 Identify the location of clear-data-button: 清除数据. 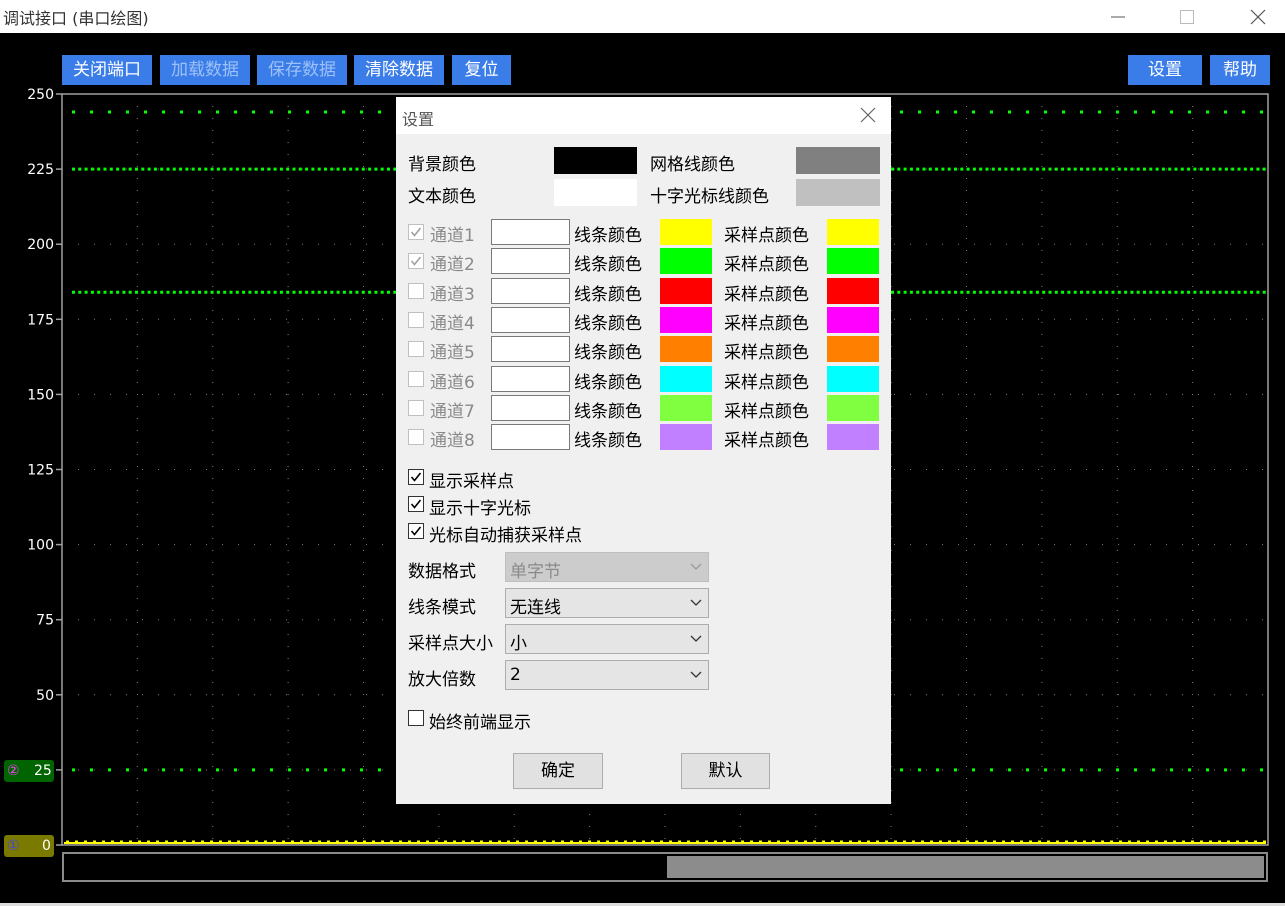
(399, 70).